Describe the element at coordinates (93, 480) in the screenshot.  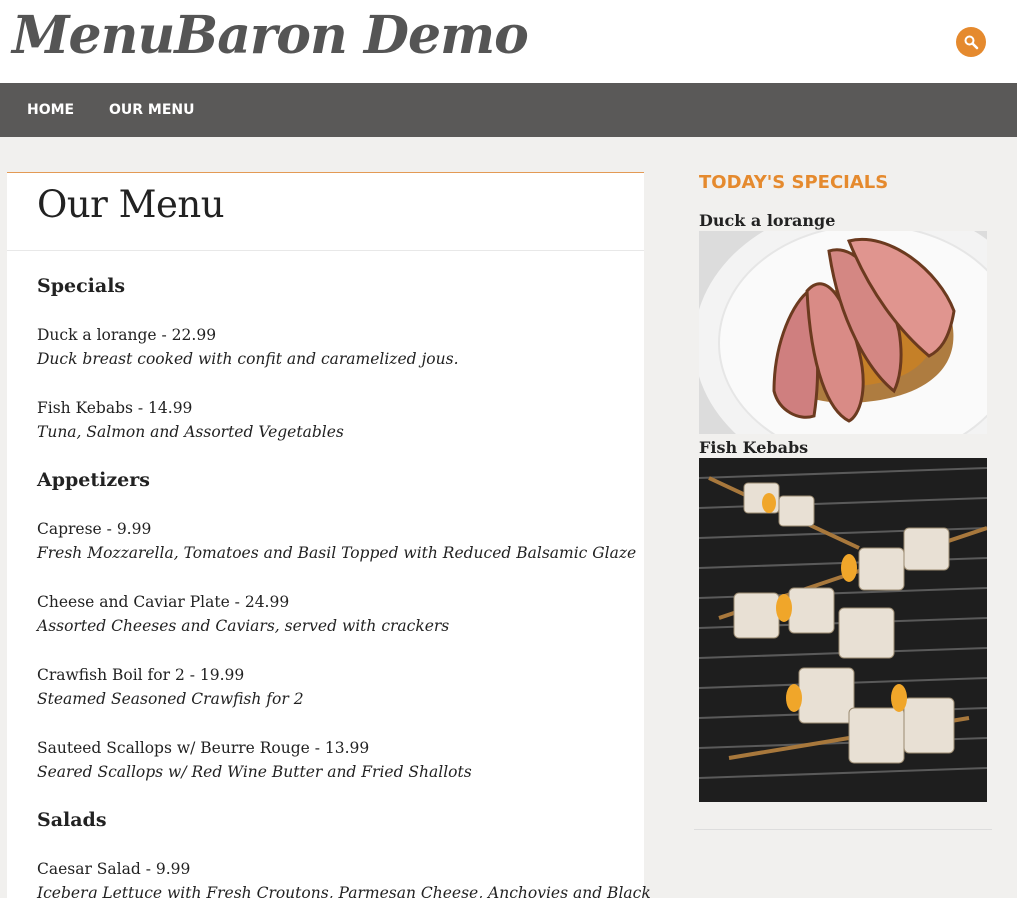
I see `section-heading-appetizers: Appetizers` at that location.